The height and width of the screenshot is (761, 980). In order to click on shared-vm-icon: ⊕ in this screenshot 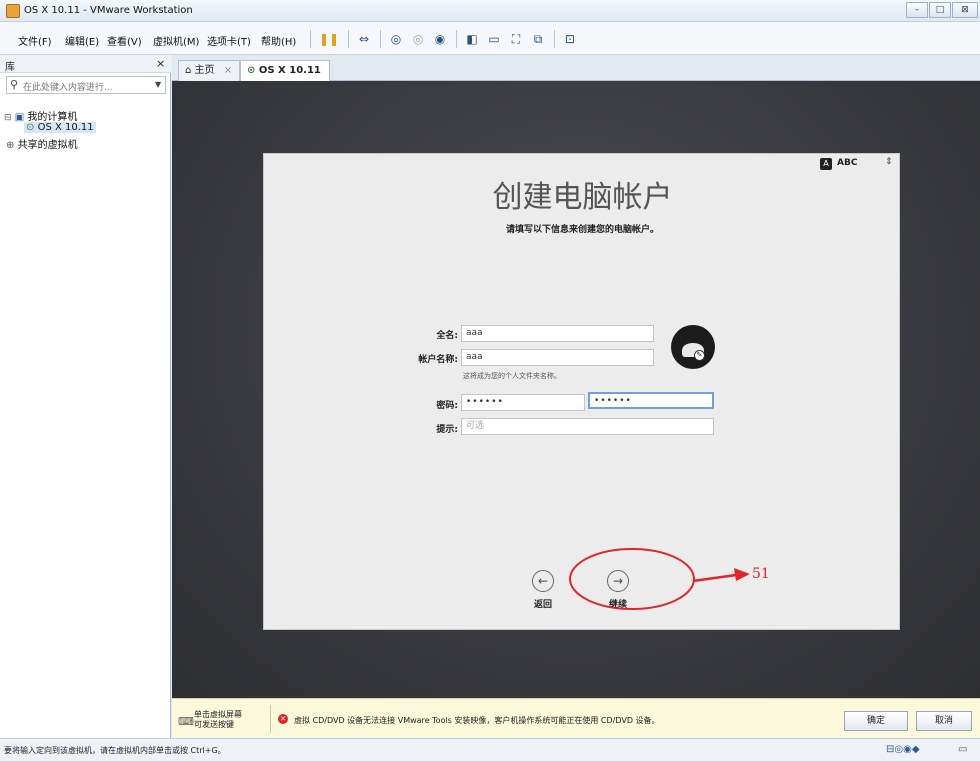, I will do `click(10, 145)`.